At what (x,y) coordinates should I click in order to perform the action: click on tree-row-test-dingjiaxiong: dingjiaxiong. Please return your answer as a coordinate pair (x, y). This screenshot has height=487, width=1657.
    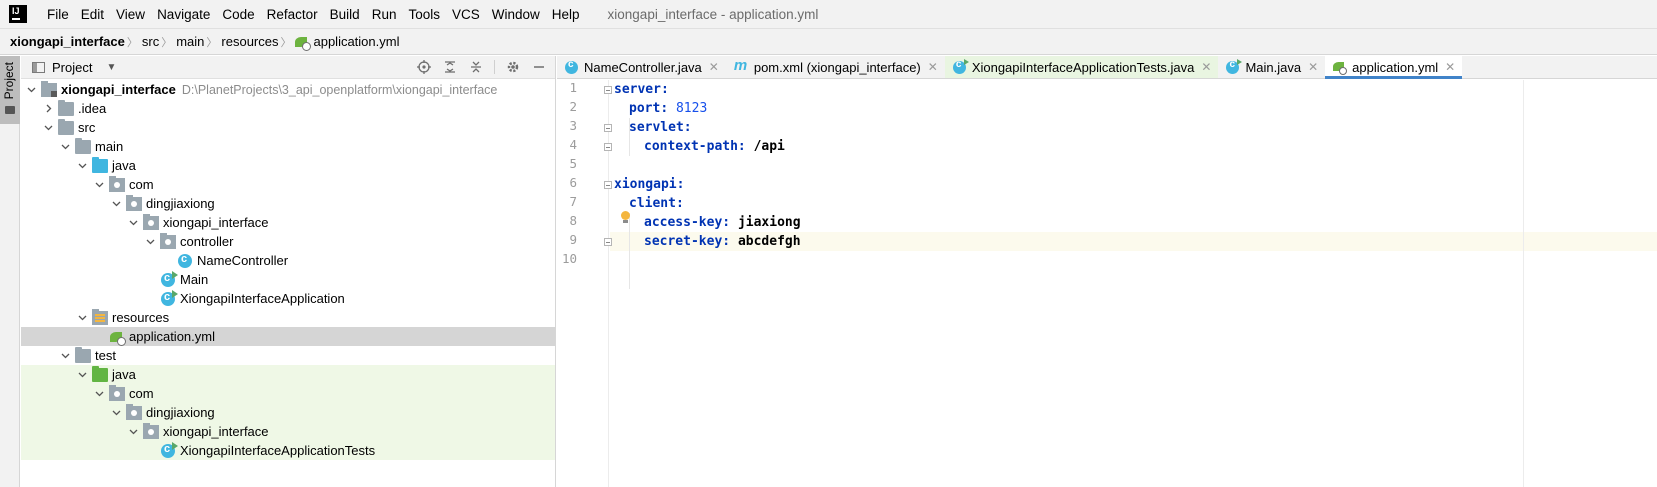
    Looking at the image, I should click on (288, 412).